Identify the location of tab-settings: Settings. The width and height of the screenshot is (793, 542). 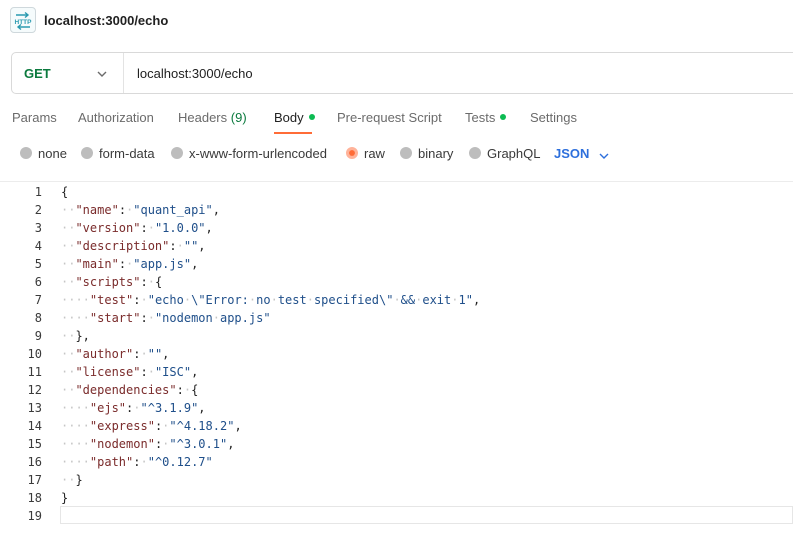
(553, 117).